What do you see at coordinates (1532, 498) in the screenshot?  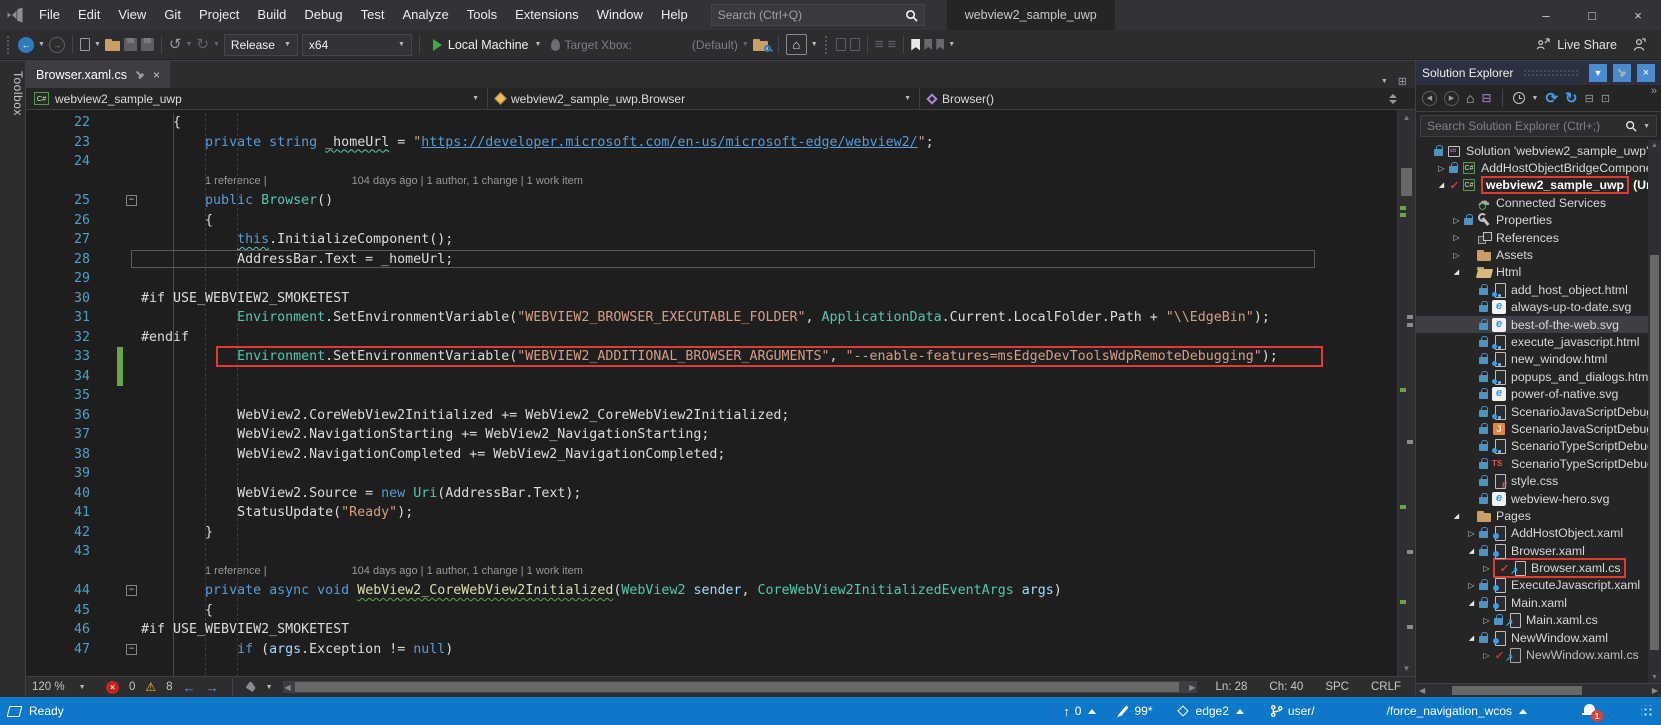 I see `tree-item-webview-hero-svg: webview-hero.svg` at bounding box center [1532, 498].